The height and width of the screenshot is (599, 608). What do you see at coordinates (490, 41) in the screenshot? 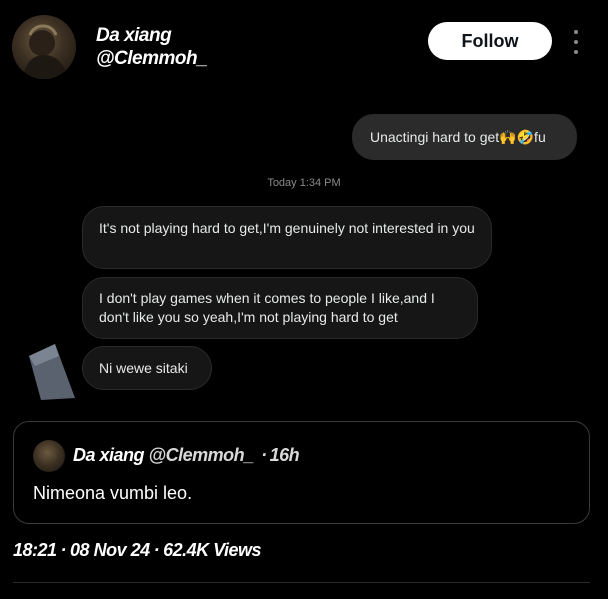
I see `follow-button: Follow` at bounding box center [490, 41].